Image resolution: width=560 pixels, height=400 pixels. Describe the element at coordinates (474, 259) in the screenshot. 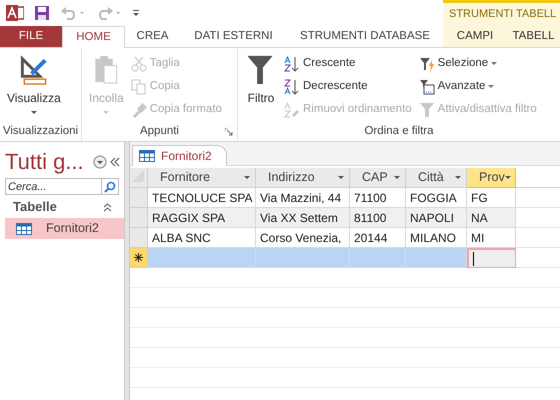

I see `text-cursor-icon` at that location.